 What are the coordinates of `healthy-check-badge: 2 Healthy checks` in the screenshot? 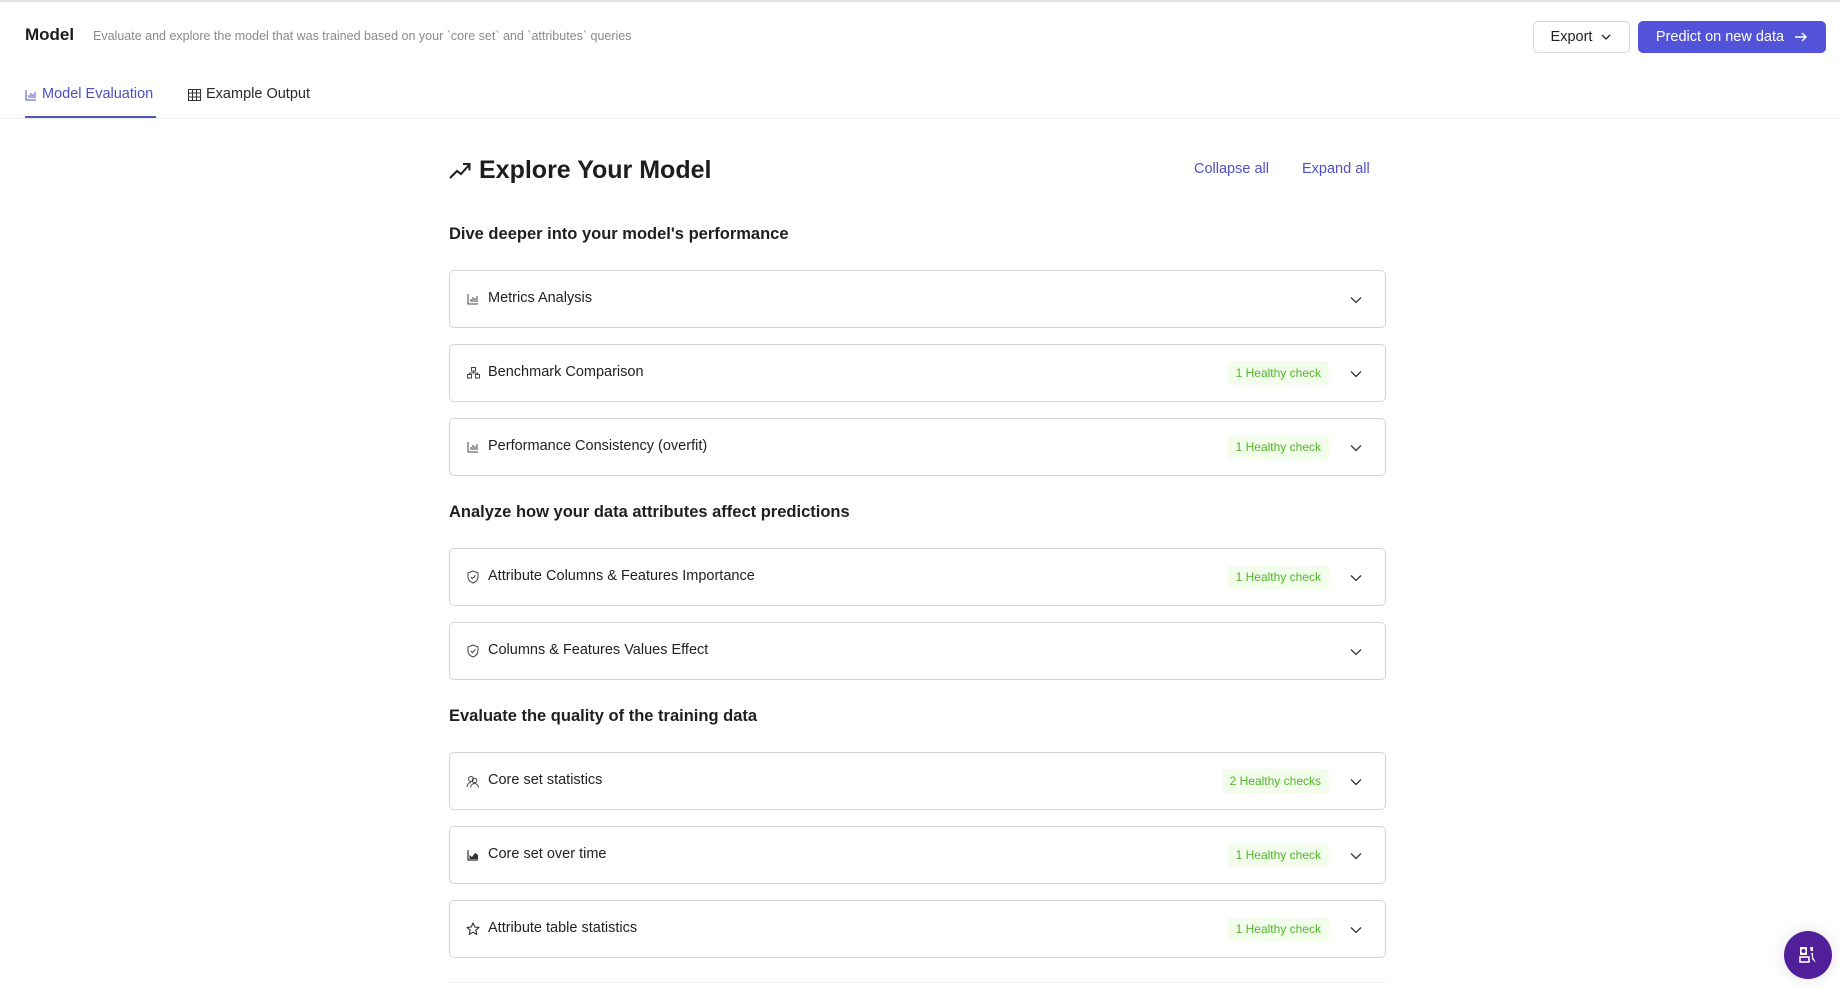 It's located at (1275, 781).